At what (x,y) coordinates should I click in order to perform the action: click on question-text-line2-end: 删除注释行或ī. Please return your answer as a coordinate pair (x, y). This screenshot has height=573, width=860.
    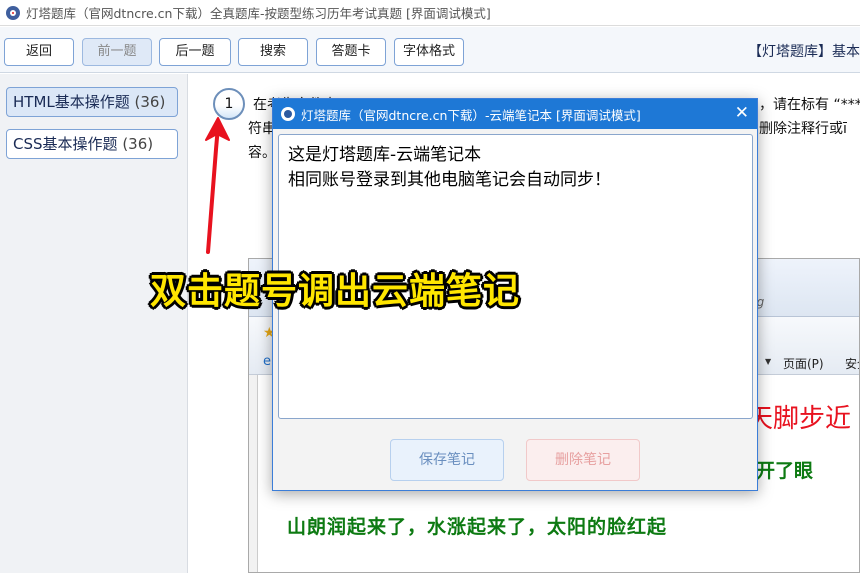
    Looking at the image, I should click on (803, 129).